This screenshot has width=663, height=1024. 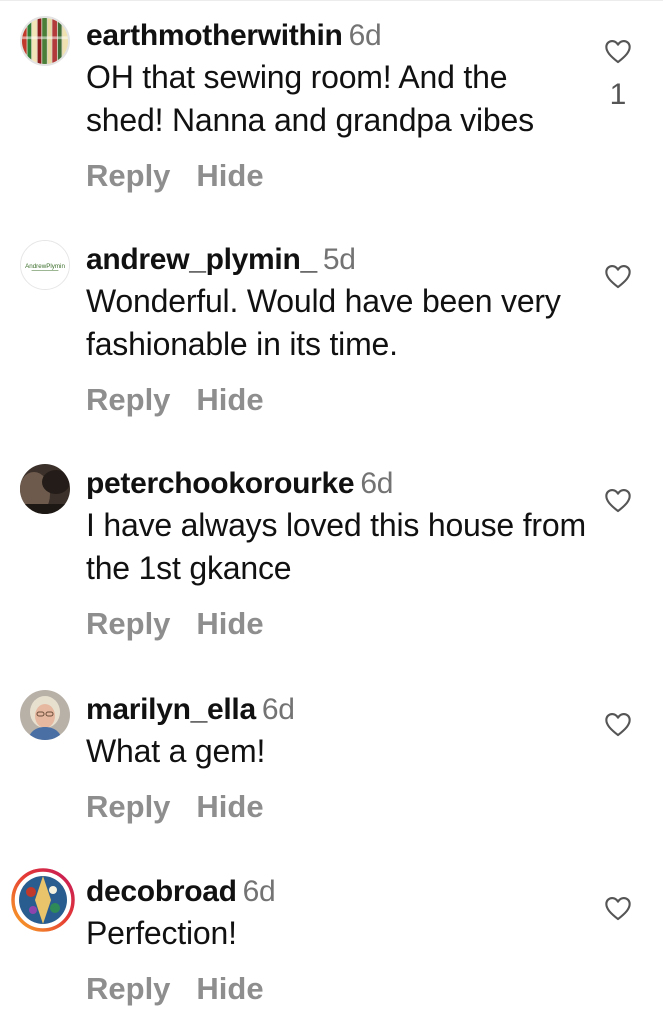 I want to click on comment-header: peterchookorourke 6d, so click(x=339, y=484).